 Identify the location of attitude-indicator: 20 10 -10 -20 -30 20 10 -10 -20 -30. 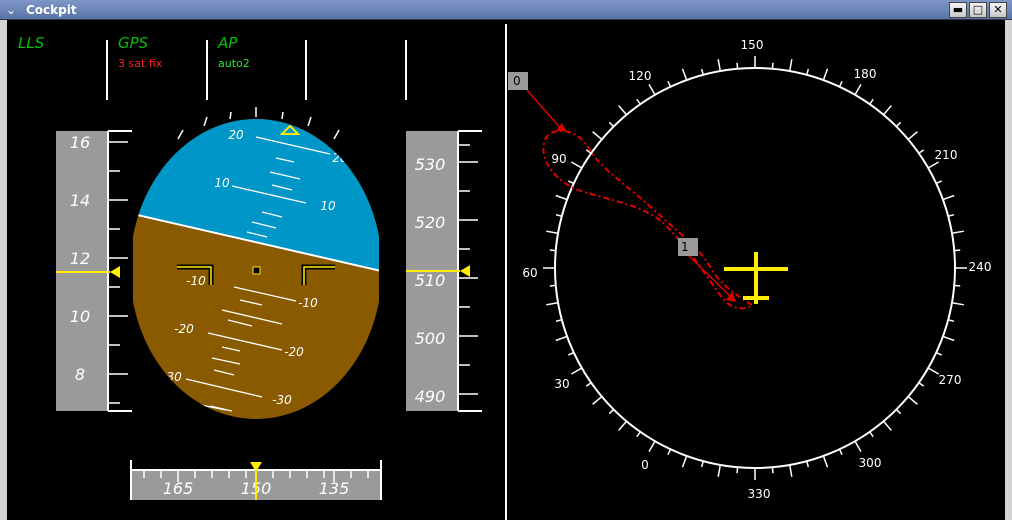
(256, 263).